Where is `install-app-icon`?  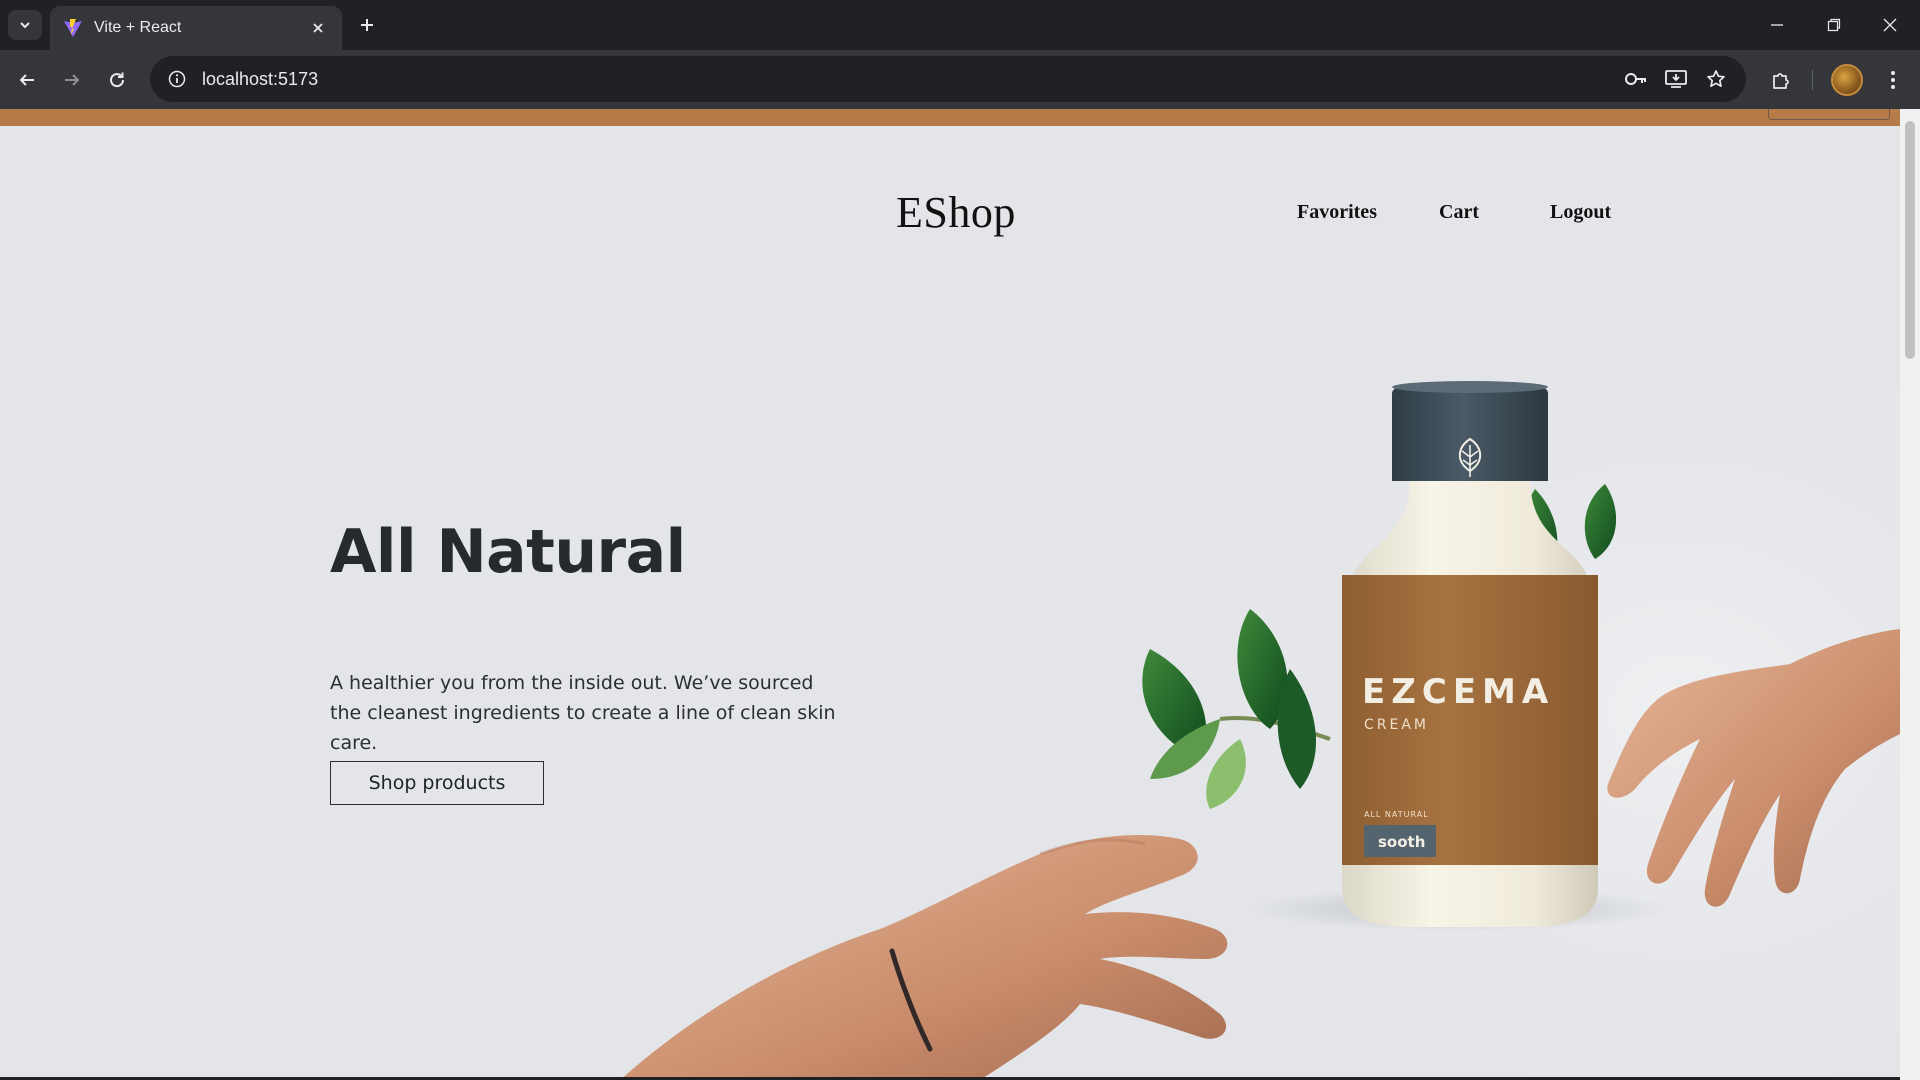 install-app-icon is located at coordinates (1676, 79).